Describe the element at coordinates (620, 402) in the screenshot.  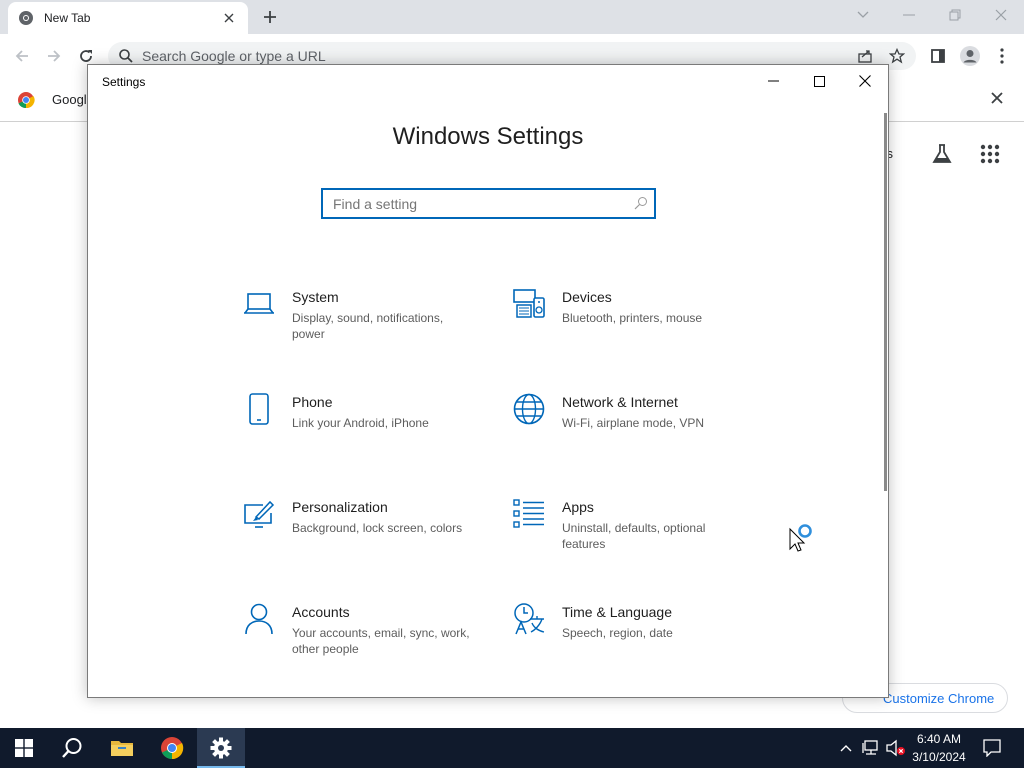
I see `tile-name: Network & Internet` at that location.